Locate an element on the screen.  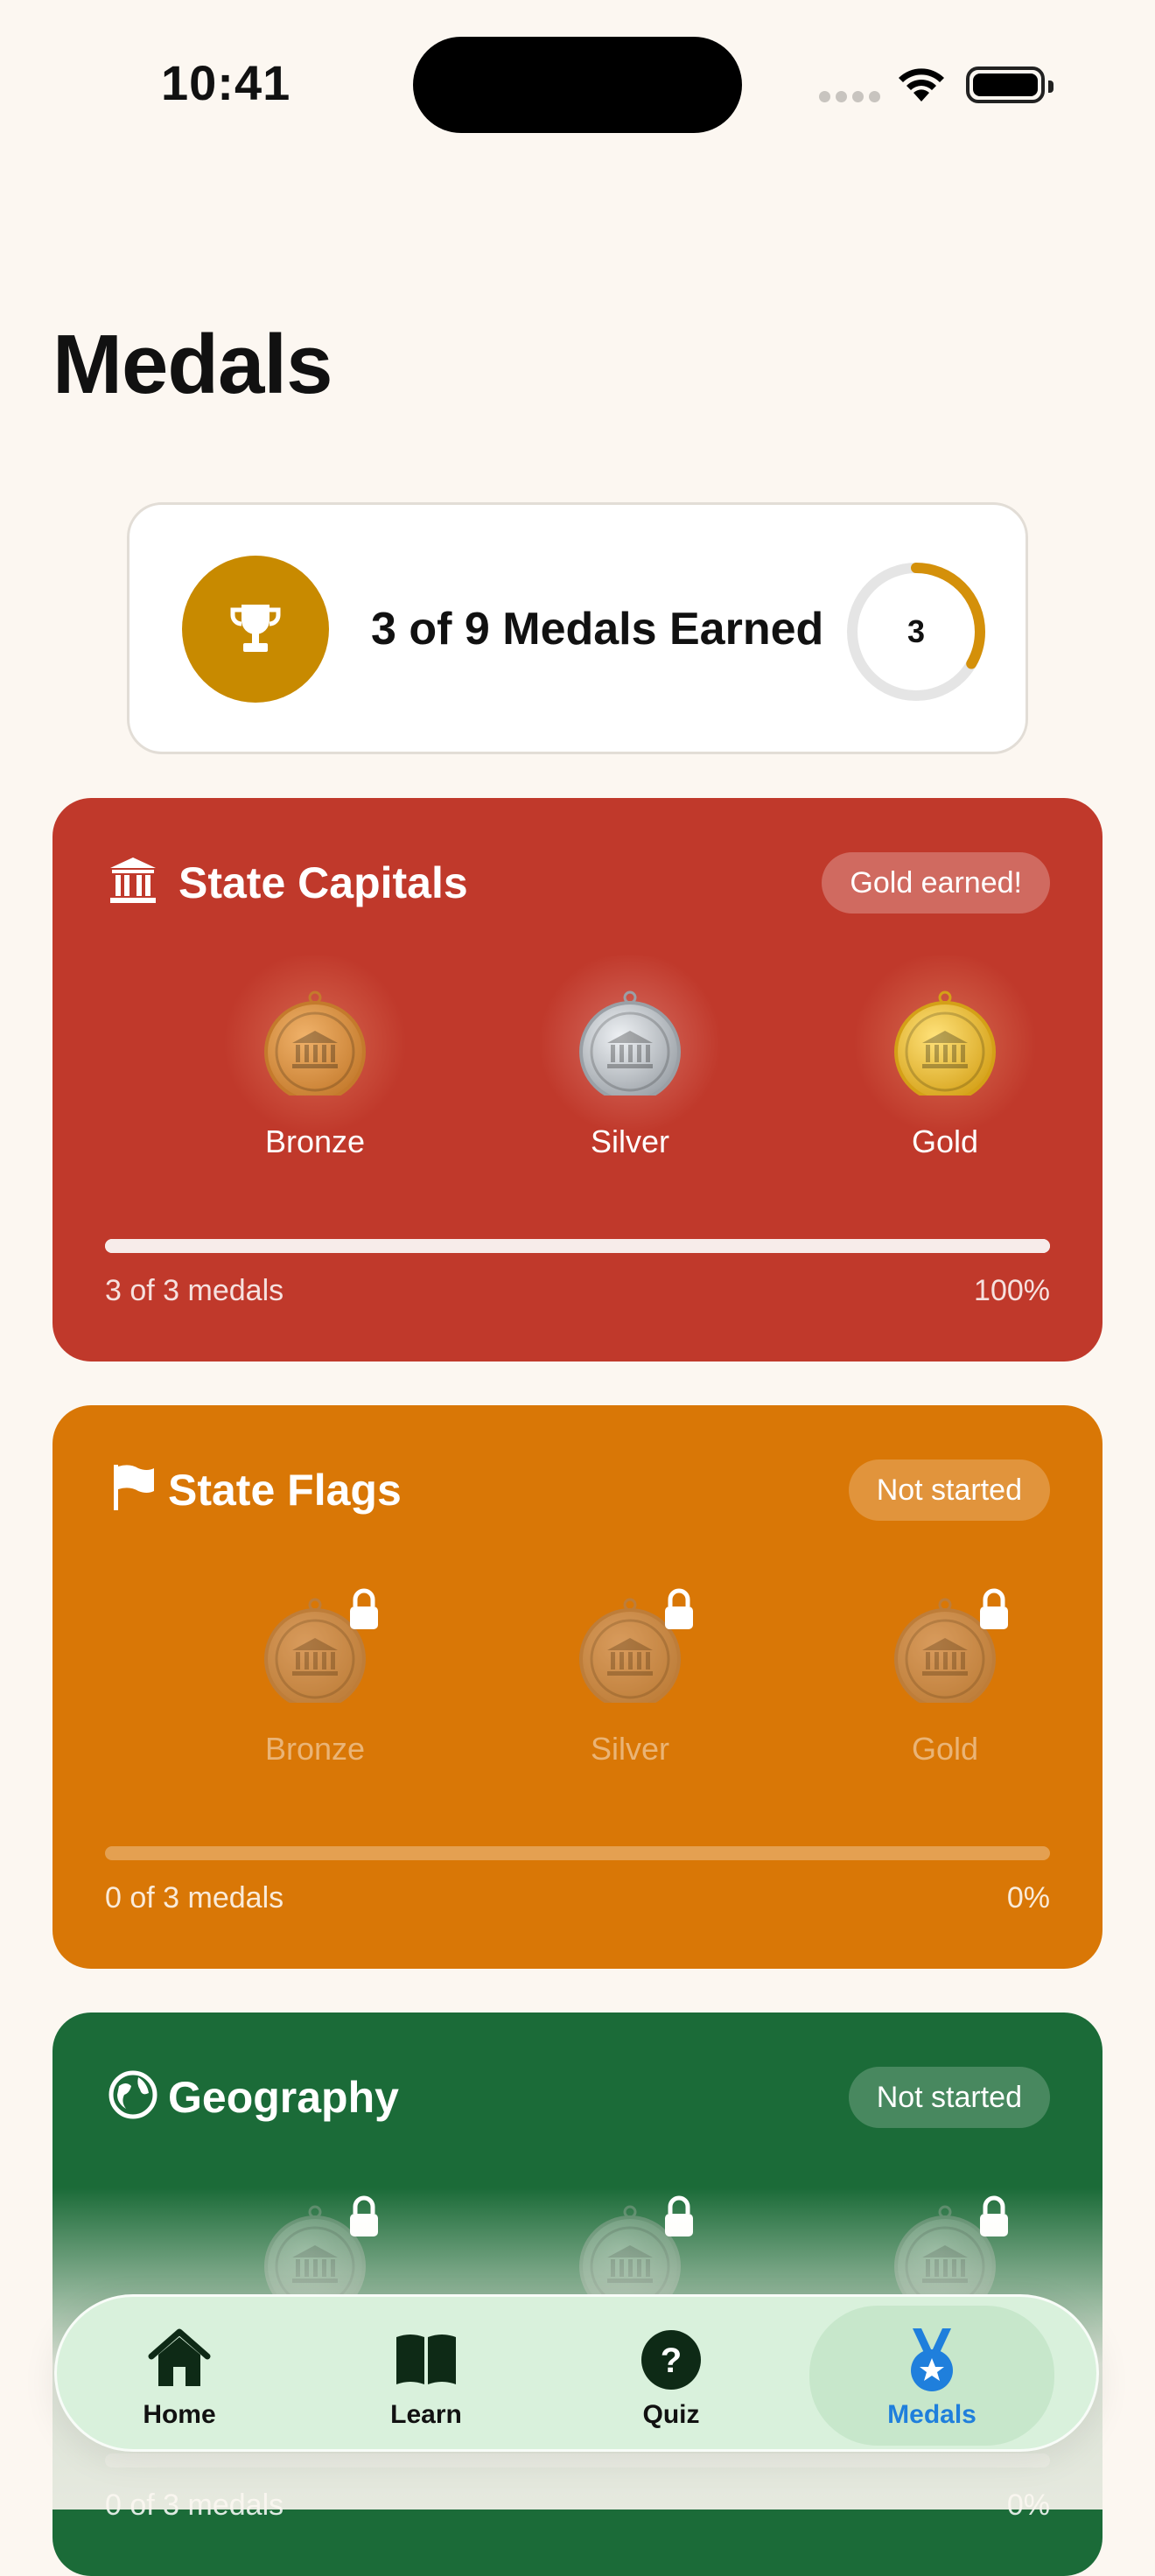
tab-learn: Learn is located at coordinates (426, 2375).